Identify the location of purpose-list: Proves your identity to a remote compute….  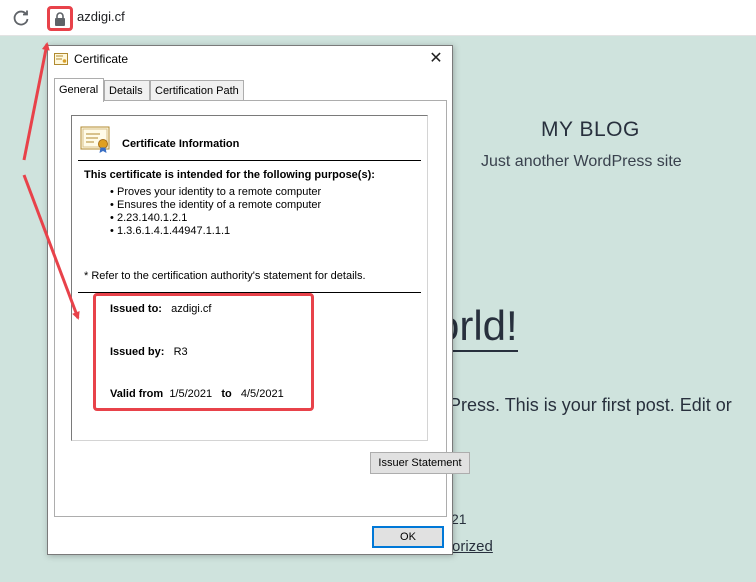
(215, 212).